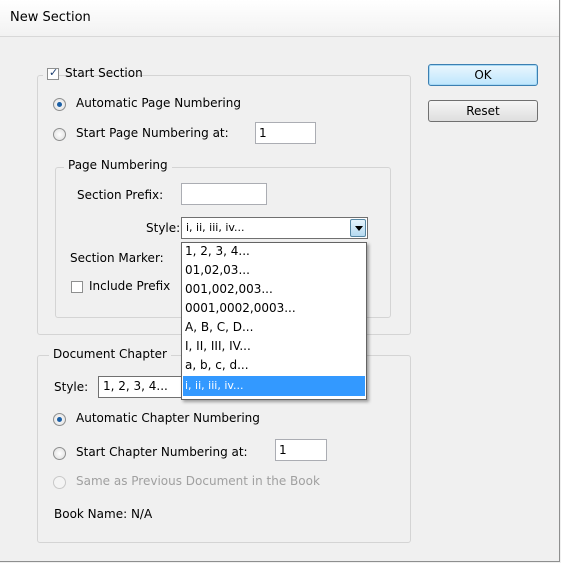  What do you see at coordinates (163, 228) in the screenshot?
I see `style-label: Style:` at bounding box center [163, 228].